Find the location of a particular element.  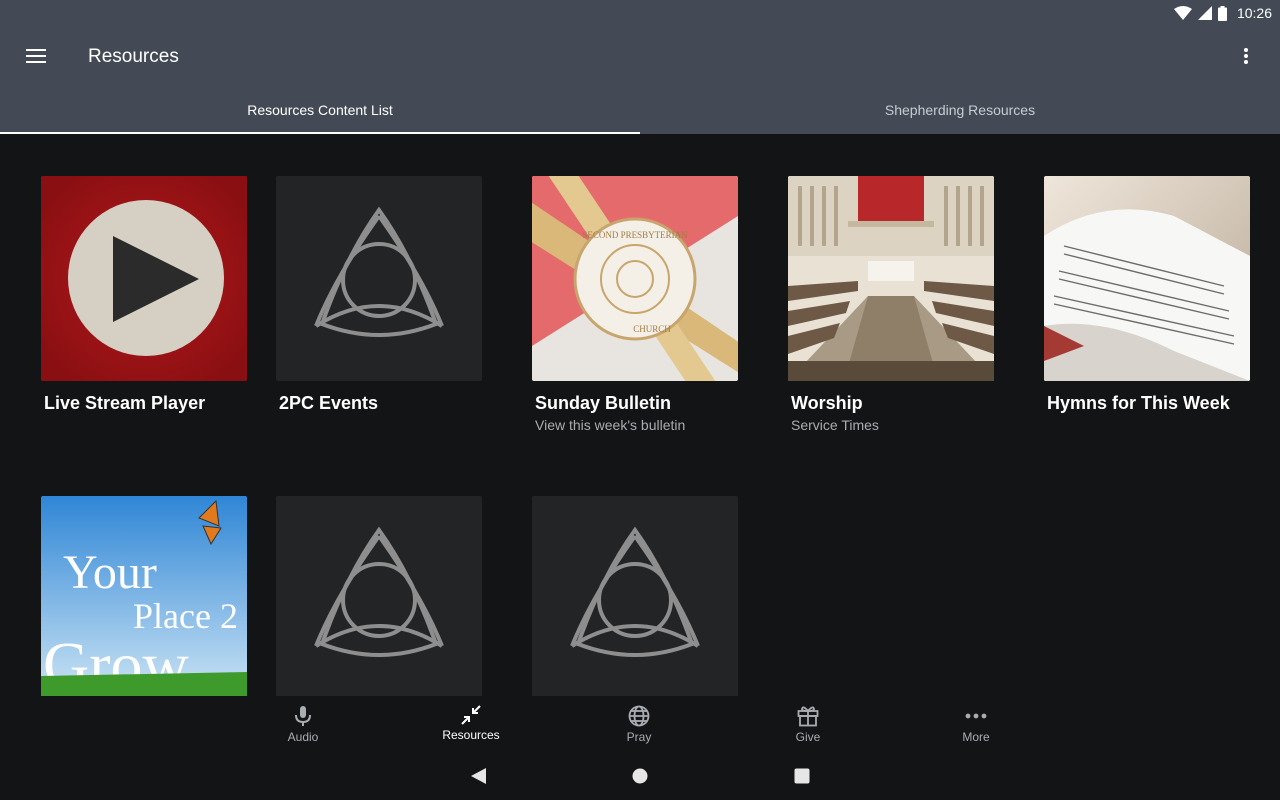

microphone-icon is located at coordinates (303, 716).